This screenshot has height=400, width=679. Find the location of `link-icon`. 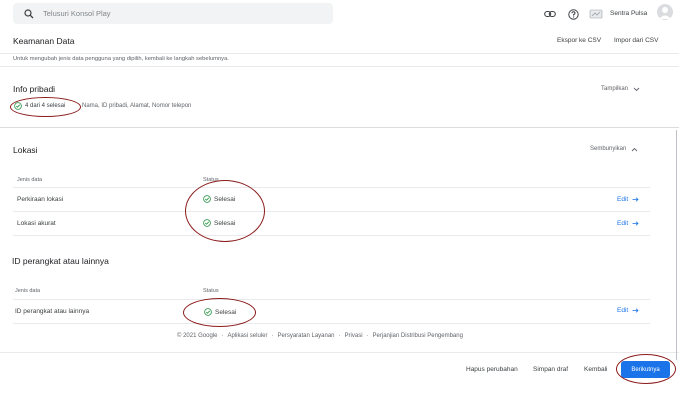

link-icon is located at coordinates (550, 14).